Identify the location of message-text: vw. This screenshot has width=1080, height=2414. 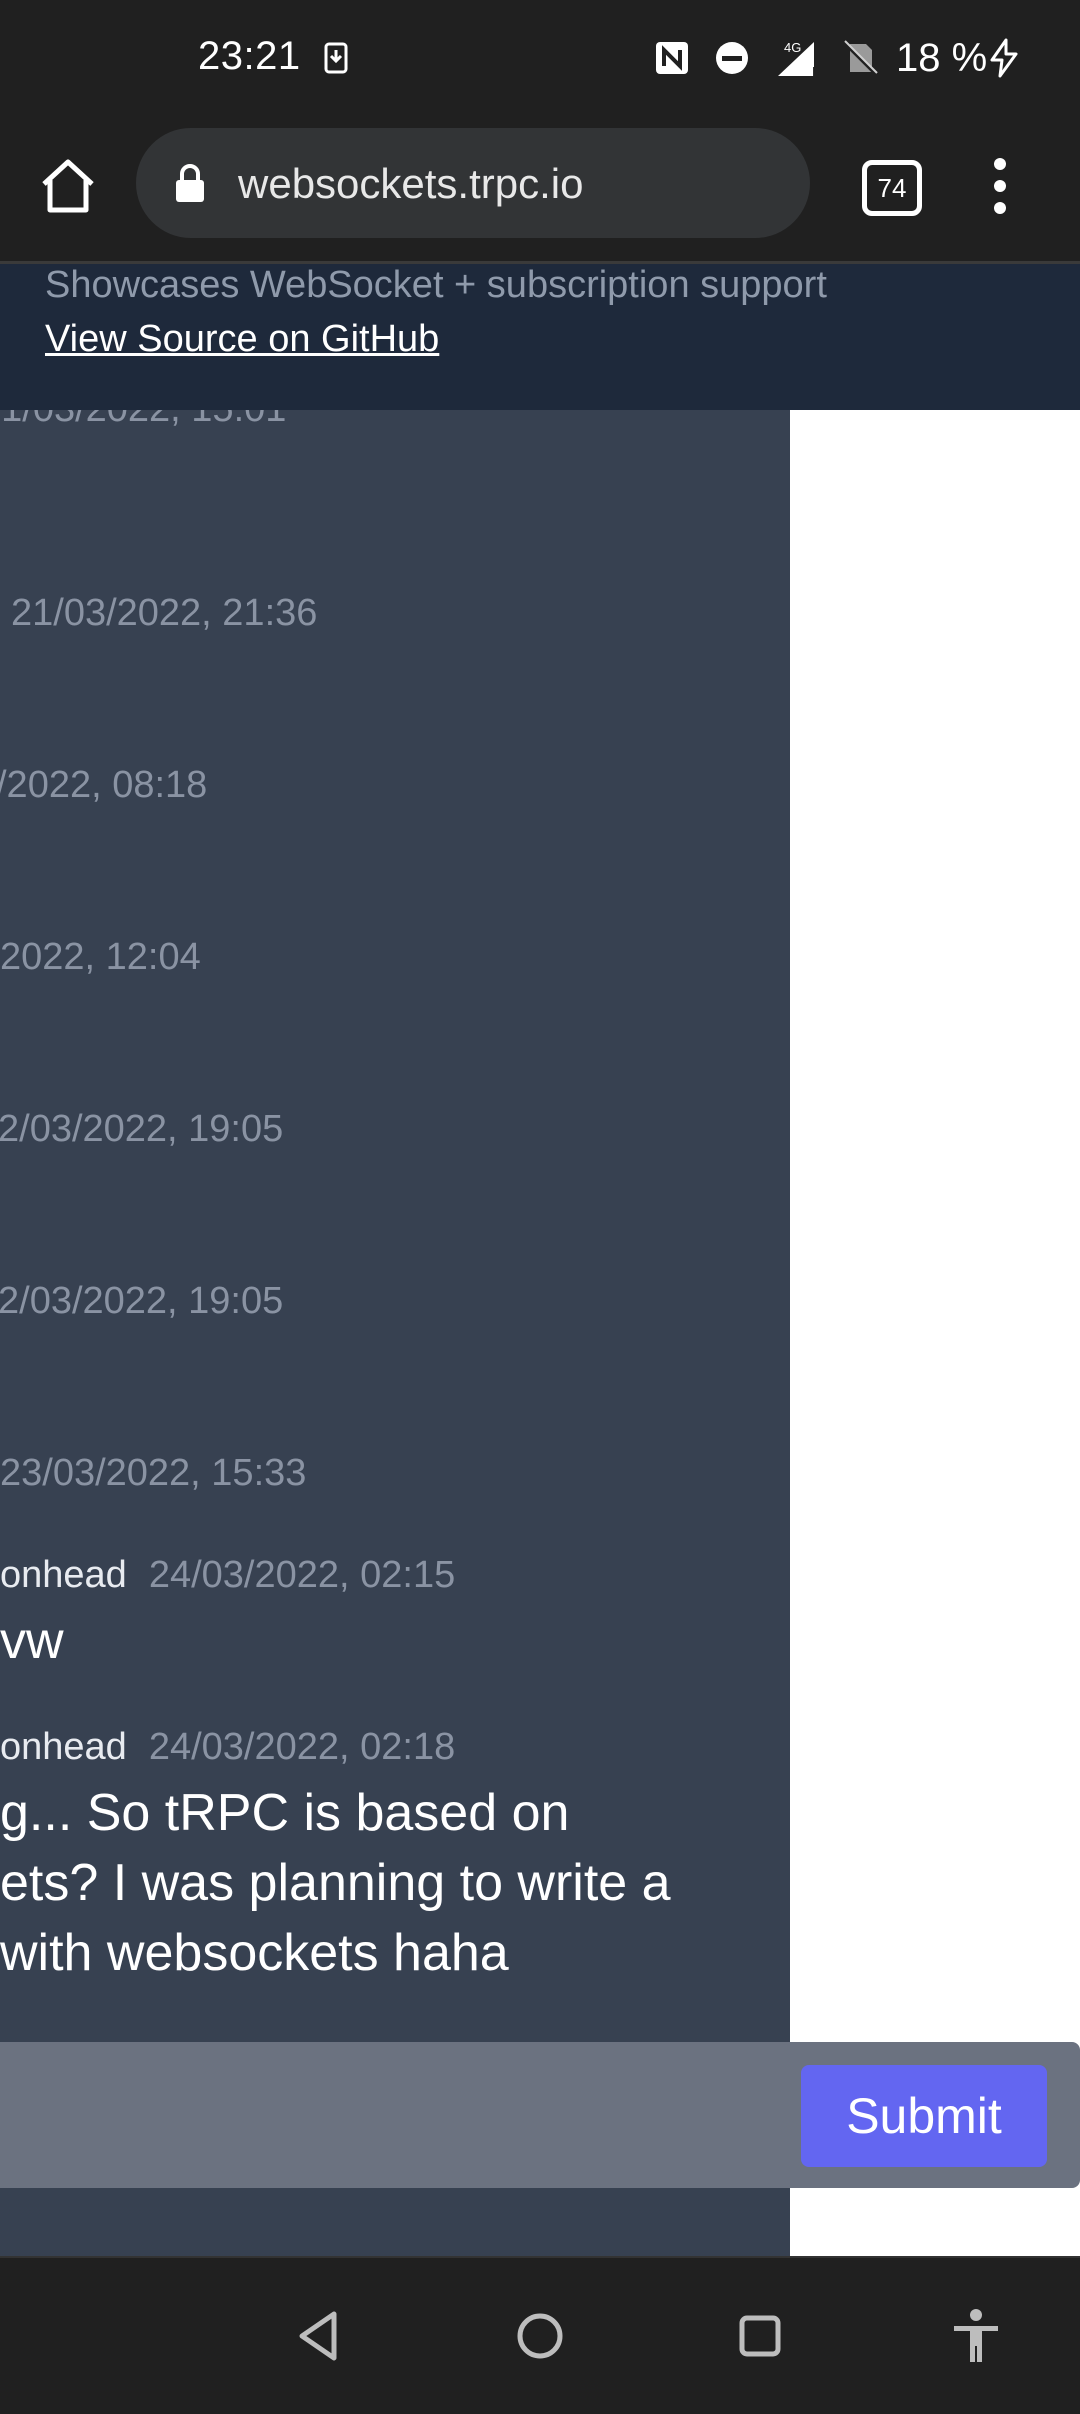
(32, 1641).